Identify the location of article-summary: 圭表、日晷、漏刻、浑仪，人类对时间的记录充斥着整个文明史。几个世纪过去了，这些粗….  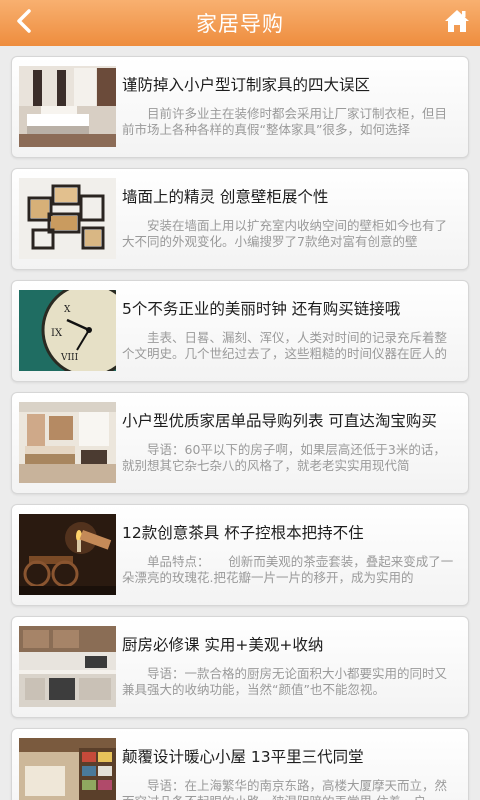
(285, 345).